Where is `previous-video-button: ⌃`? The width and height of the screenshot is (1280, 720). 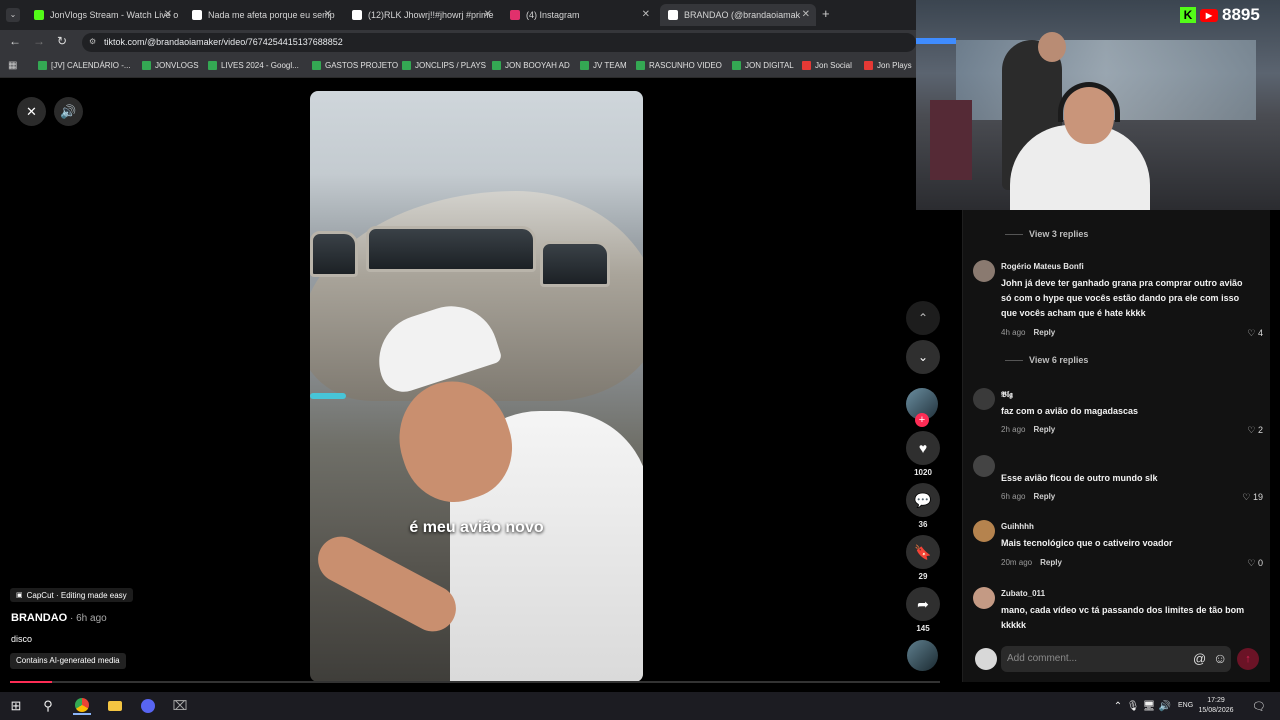
previous-video-button: ⌃ is located at coordinates (923, 318).